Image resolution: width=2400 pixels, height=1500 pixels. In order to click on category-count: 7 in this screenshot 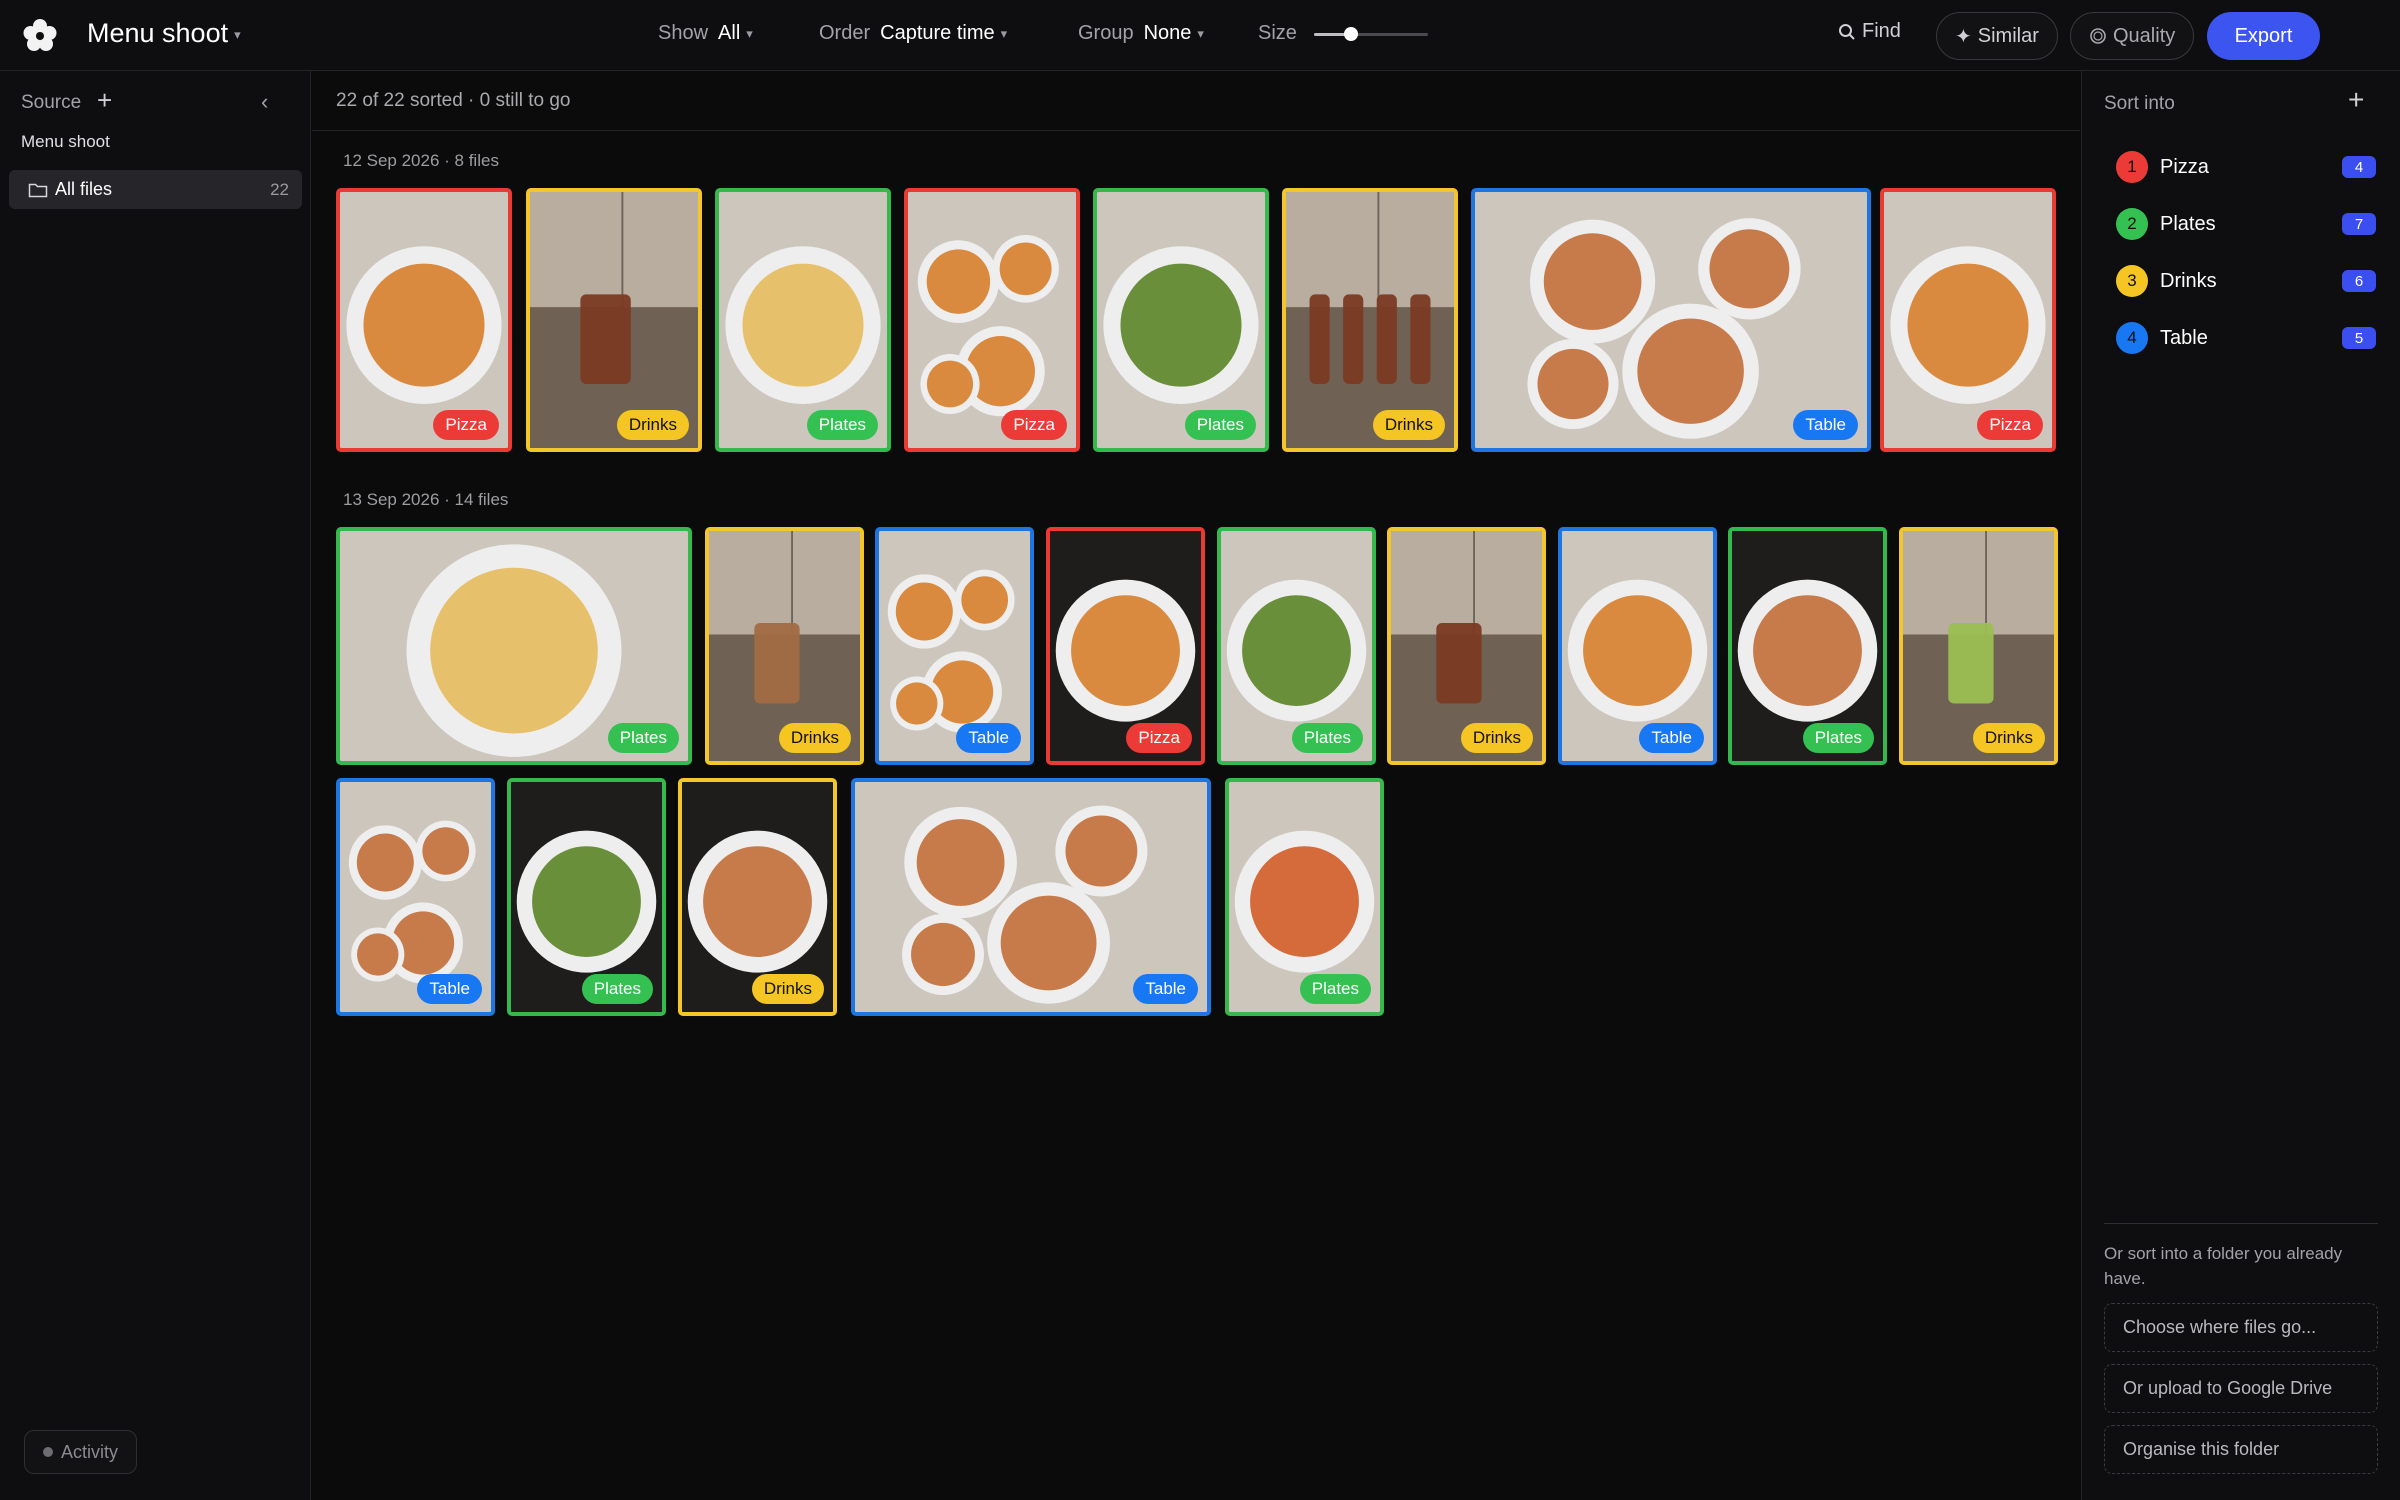, I will do `click(2359, 224)`.